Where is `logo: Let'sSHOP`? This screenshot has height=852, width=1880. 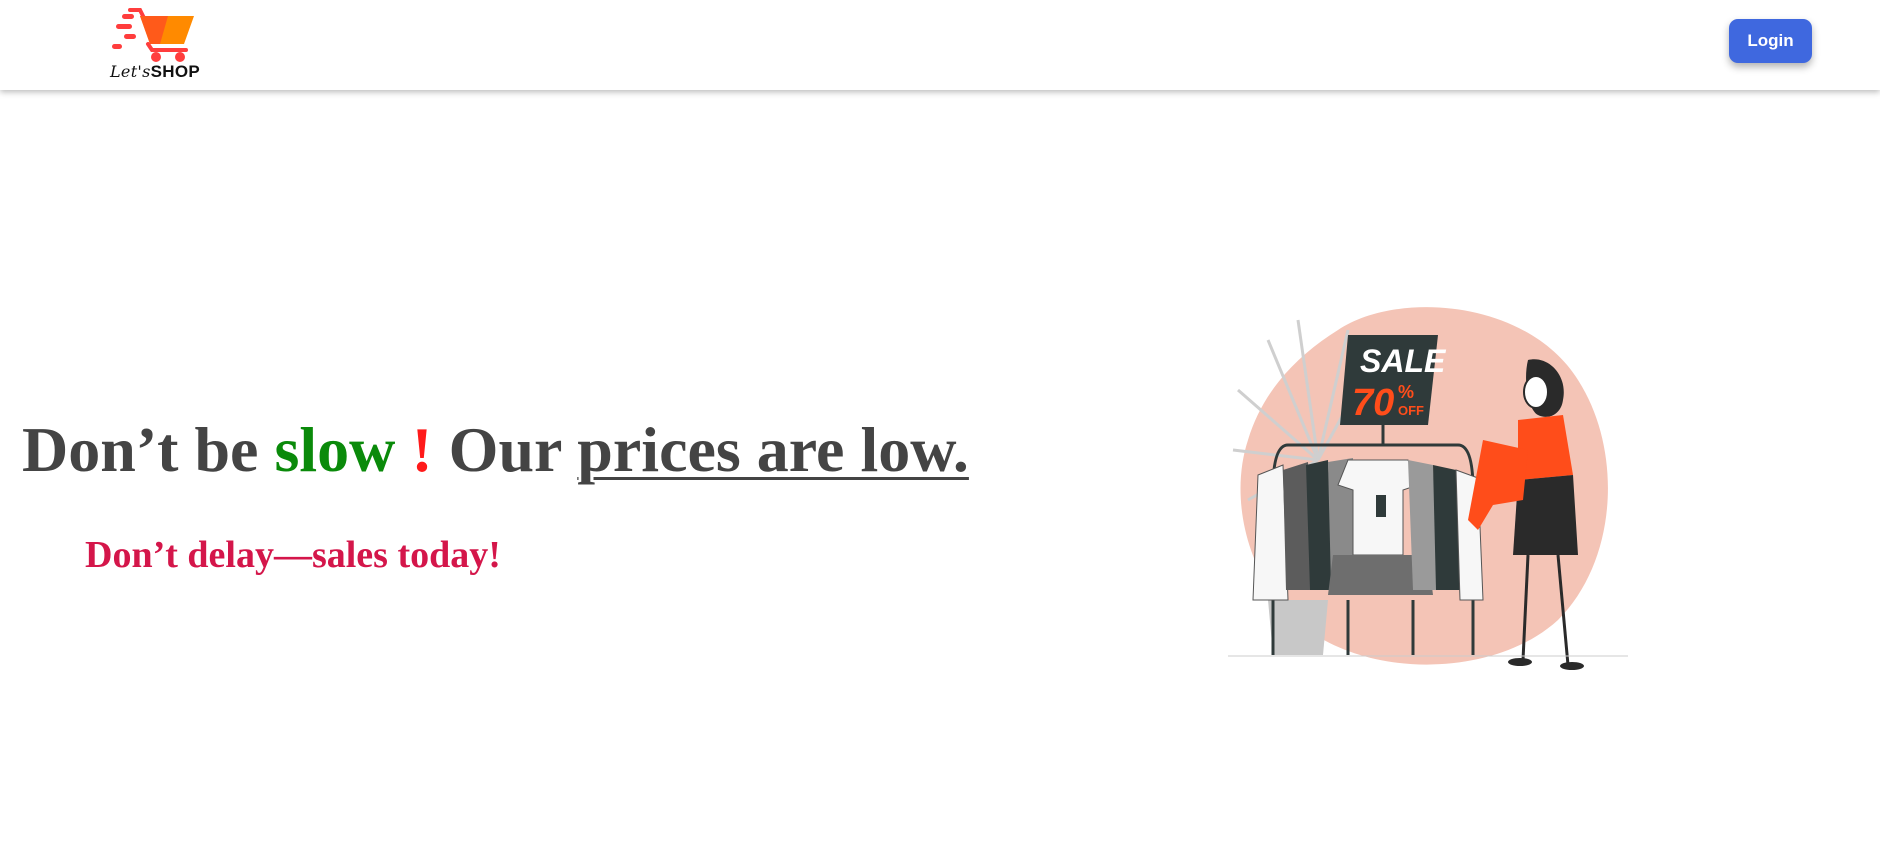
logo: Let'sSHOP is located at coordinates (156, 44).